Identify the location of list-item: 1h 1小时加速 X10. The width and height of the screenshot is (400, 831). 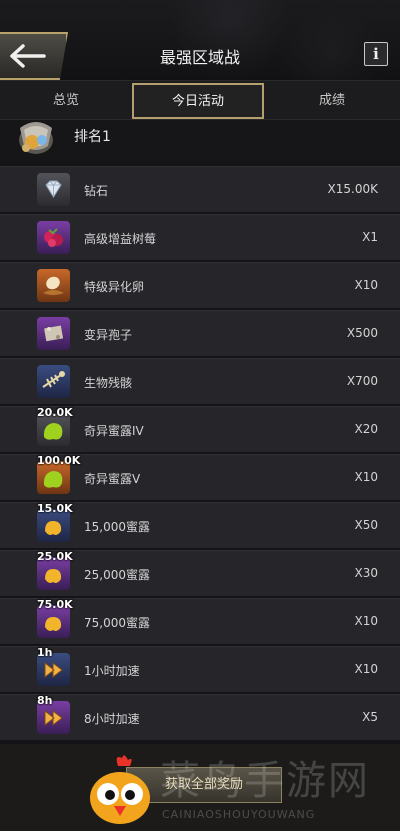
(200, 669).